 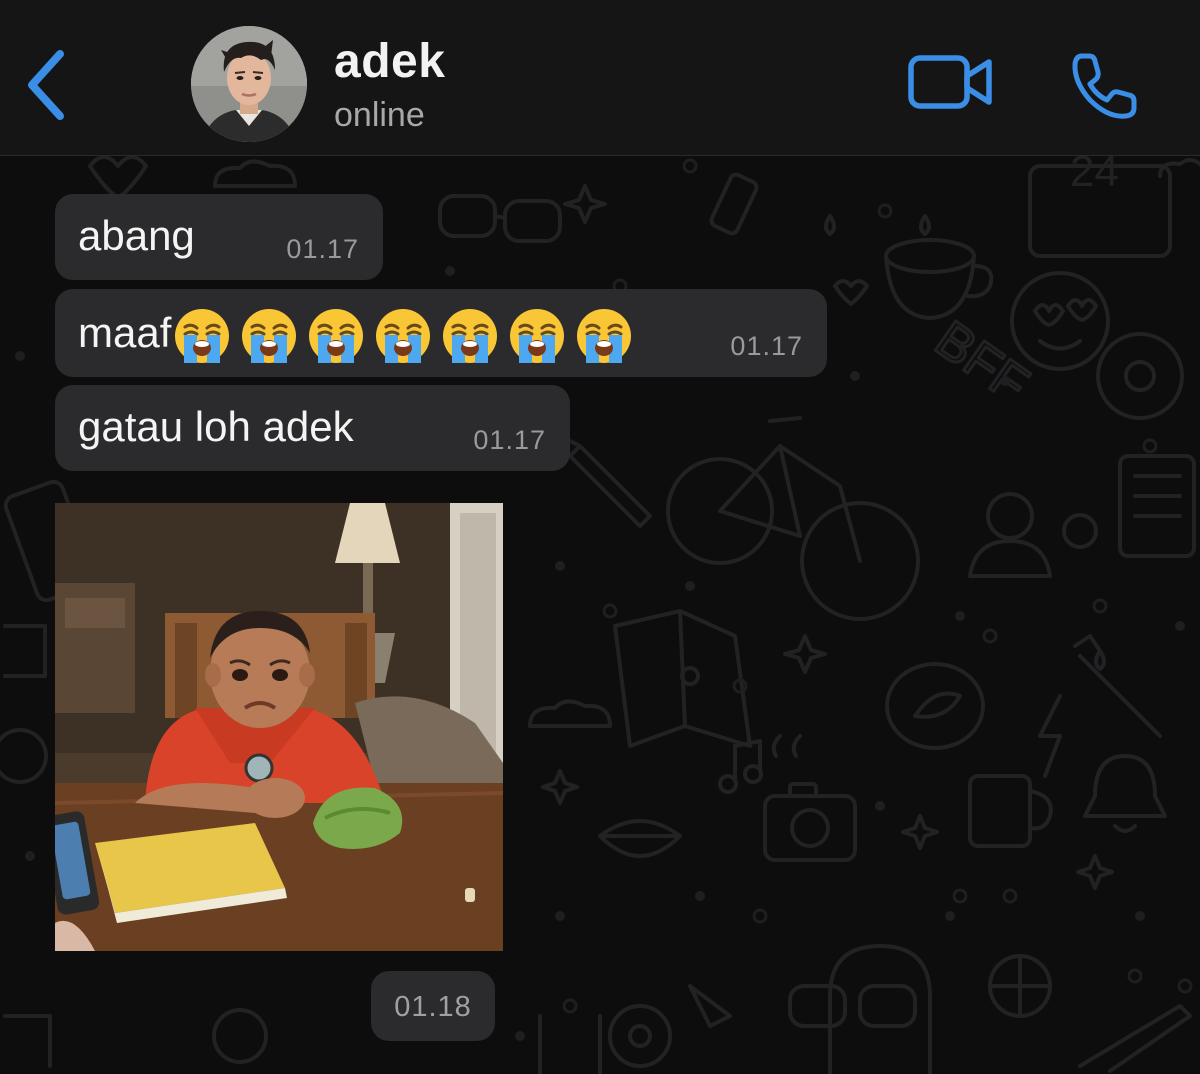 I want to click on back-button, so click(x=48, y=85).